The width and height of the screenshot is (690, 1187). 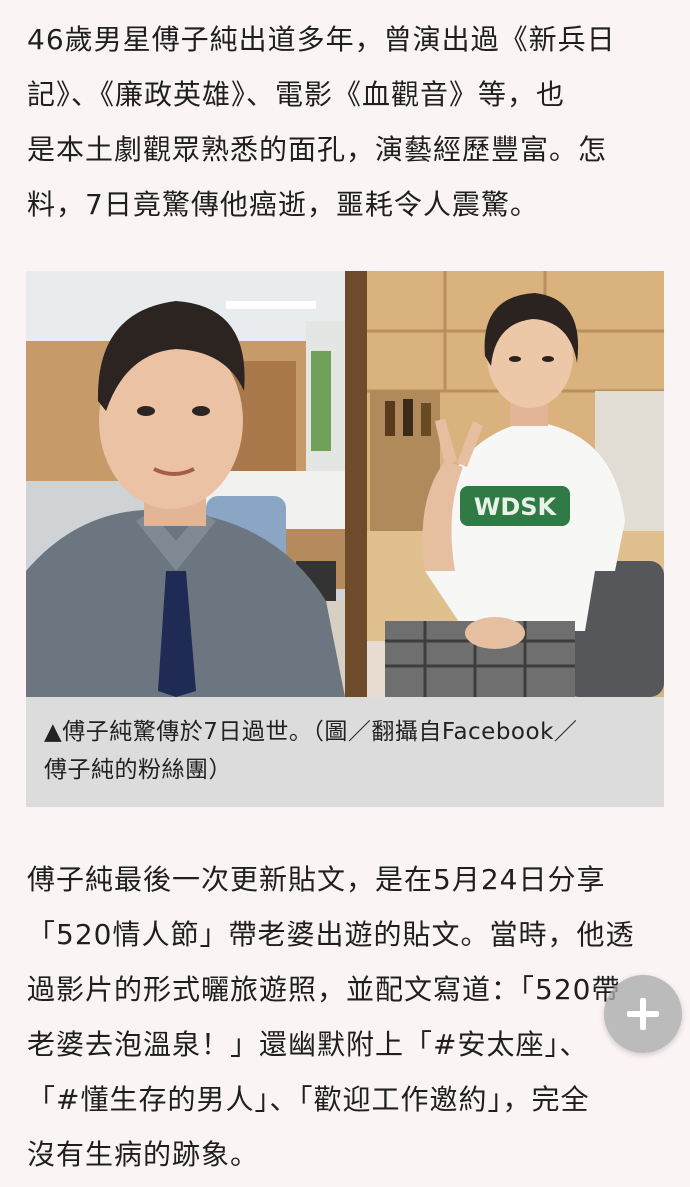 What do you see at coordinates (296, 94) in the screenshot?
I see `paragraph-line: 記》、《廉政英雄》、電影《血觀音》等，也` at bounding box center [296, 94].